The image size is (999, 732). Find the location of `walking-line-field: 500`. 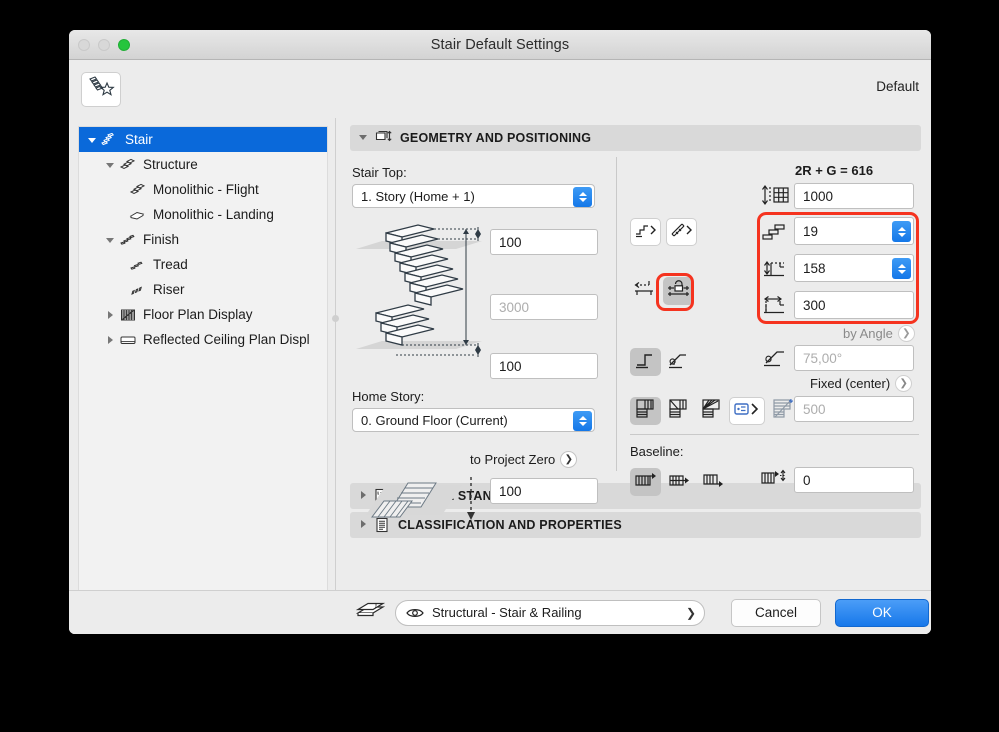

walking-line-field: 500 is located at coordinates (854, 409).